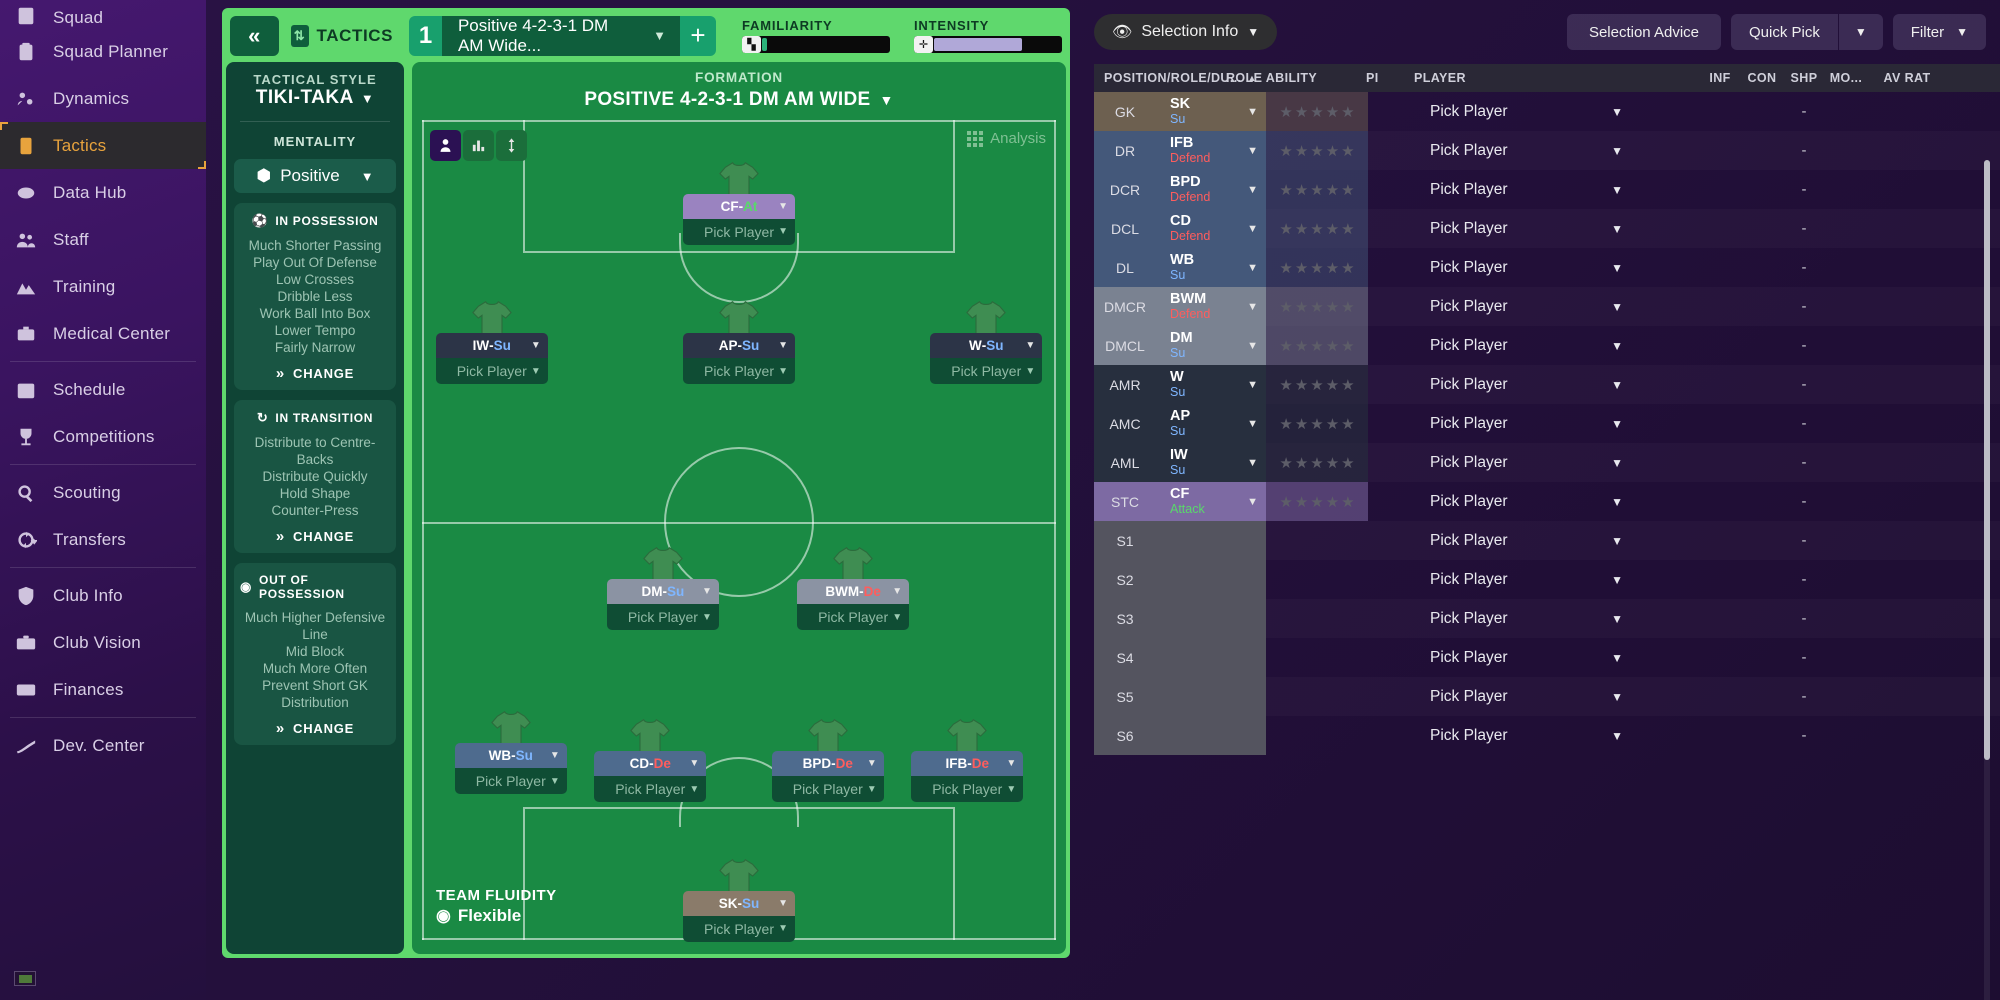 The height and width of the screenshot is (1000, 2000). I want to click on tactic-name-dropdown: Positive 4-2-3-1 DM AM Wide... ▼, so click(561, 35).